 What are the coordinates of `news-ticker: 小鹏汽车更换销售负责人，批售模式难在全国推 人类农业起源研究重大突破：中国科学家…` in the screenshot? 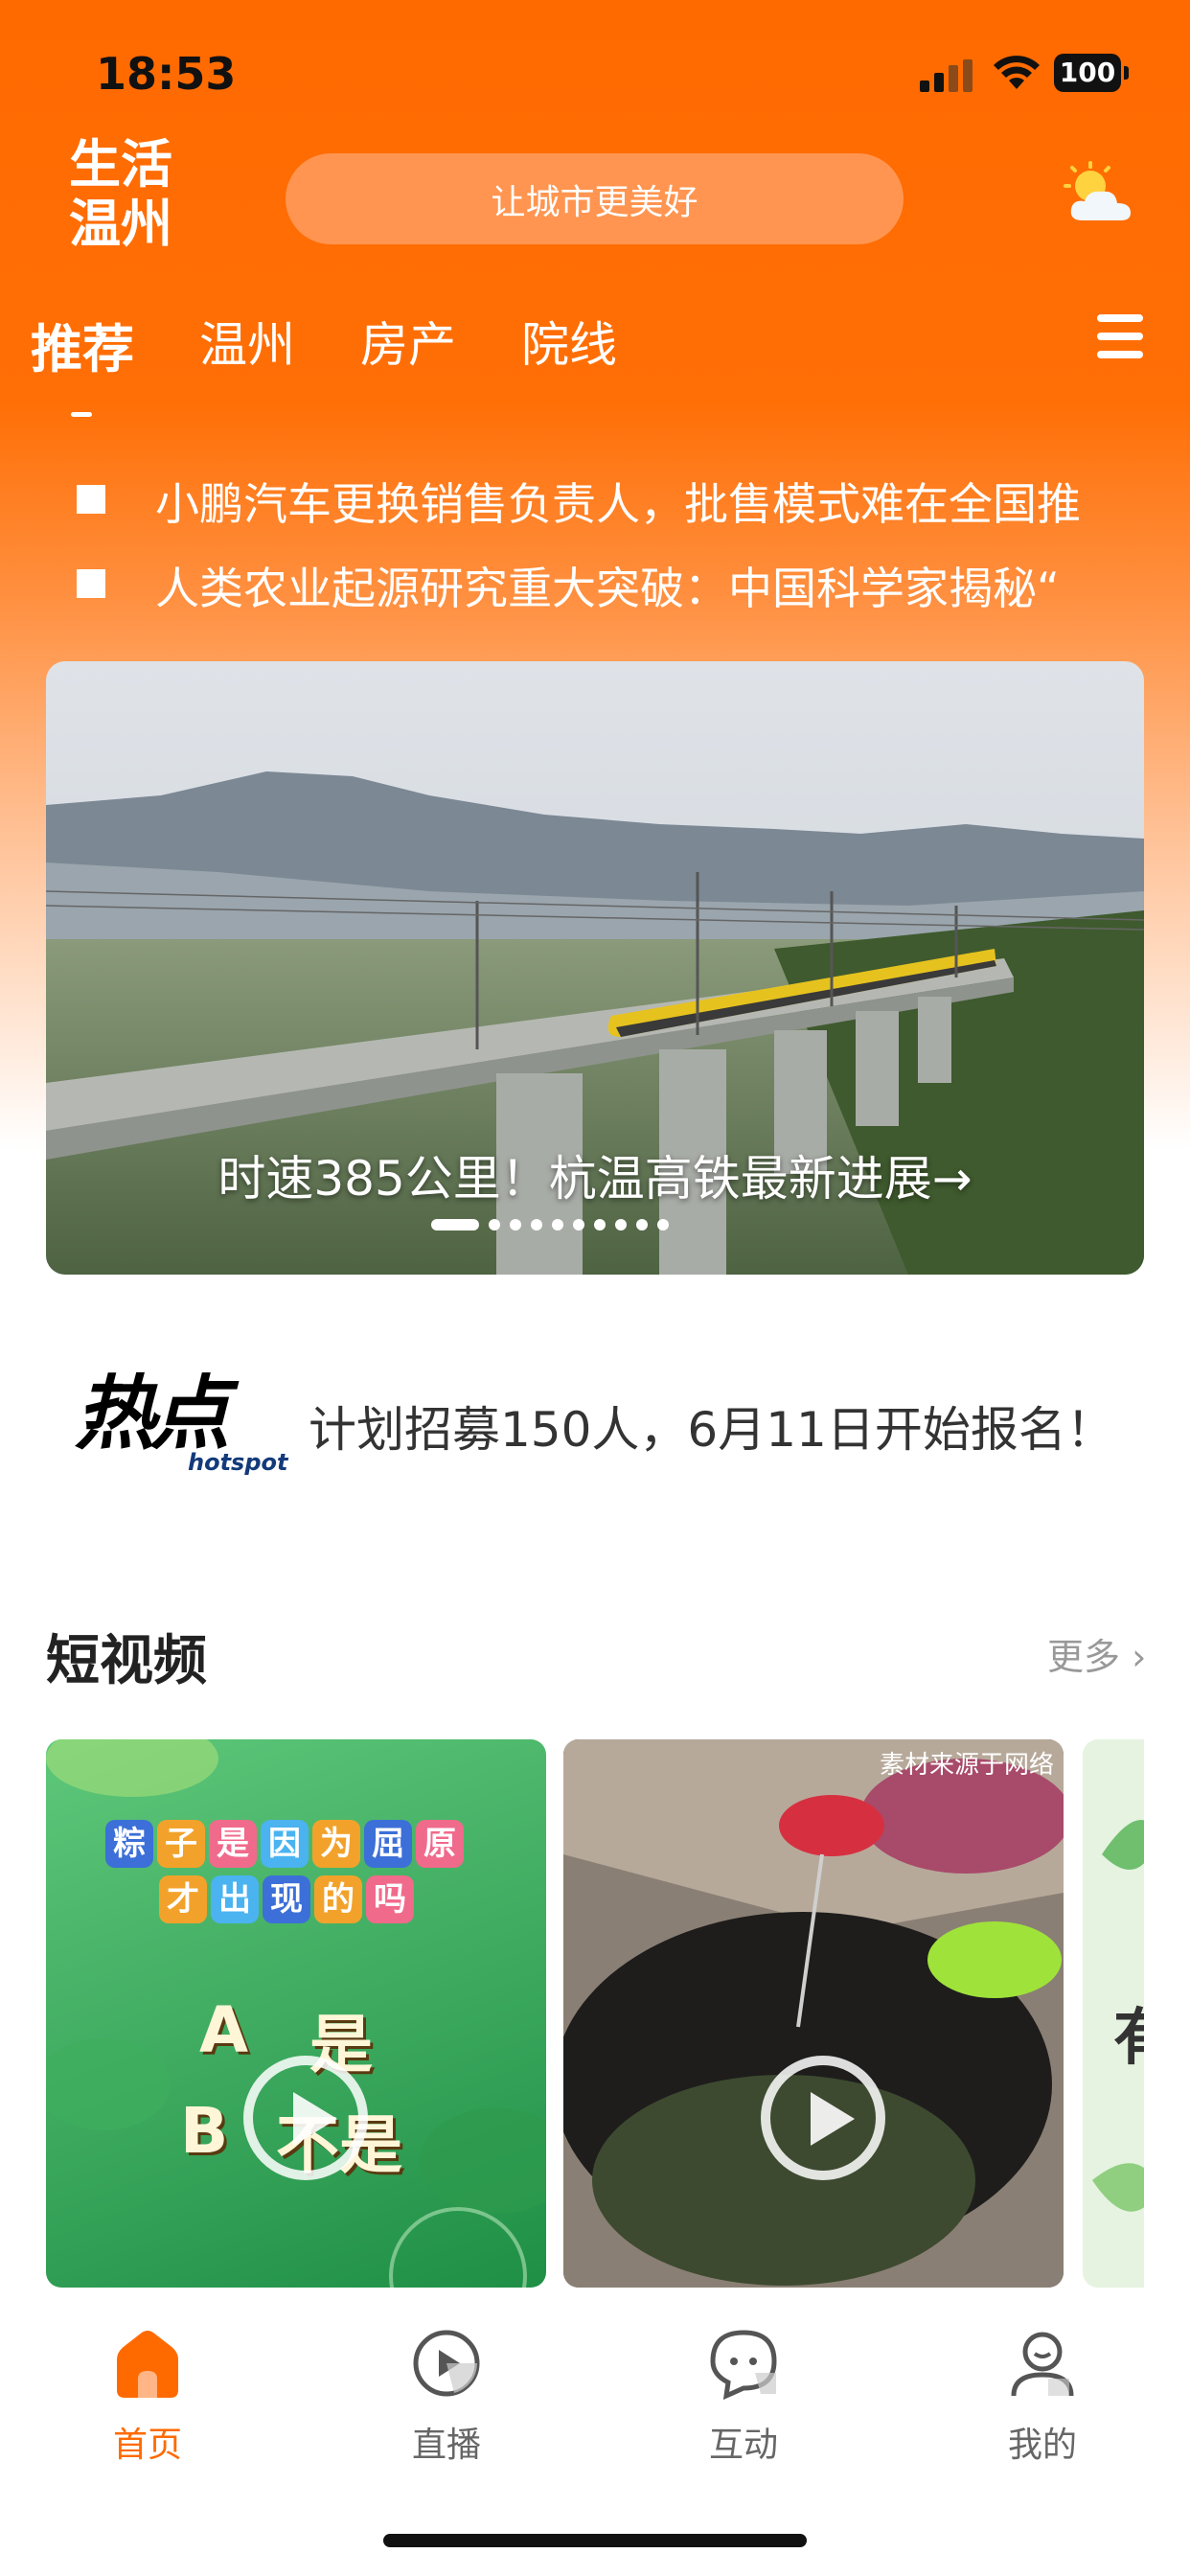 It's located at (604, 554).